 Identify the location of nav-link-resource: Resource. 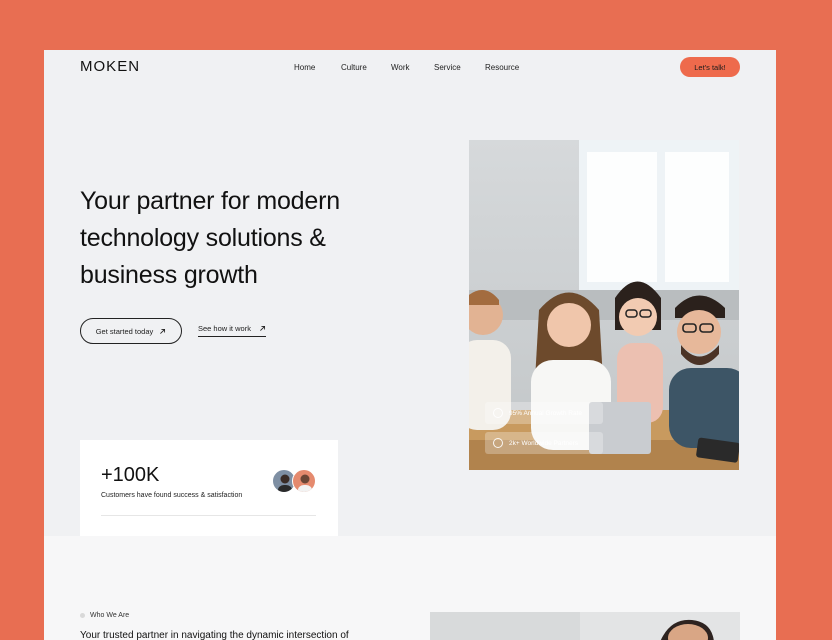
(502, 67).